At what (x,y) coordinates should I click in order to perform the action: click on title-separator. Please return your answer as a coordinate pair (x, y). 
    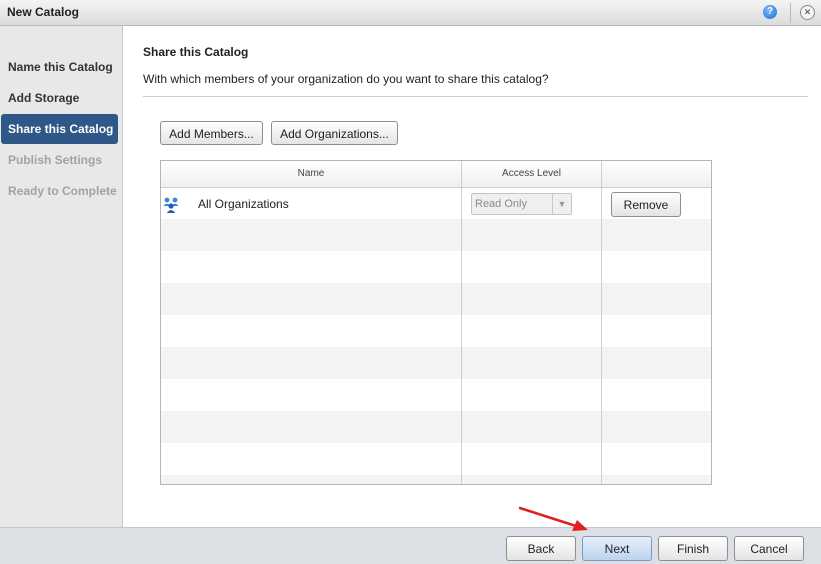
    Looking at the image, I should click on (790, 13).